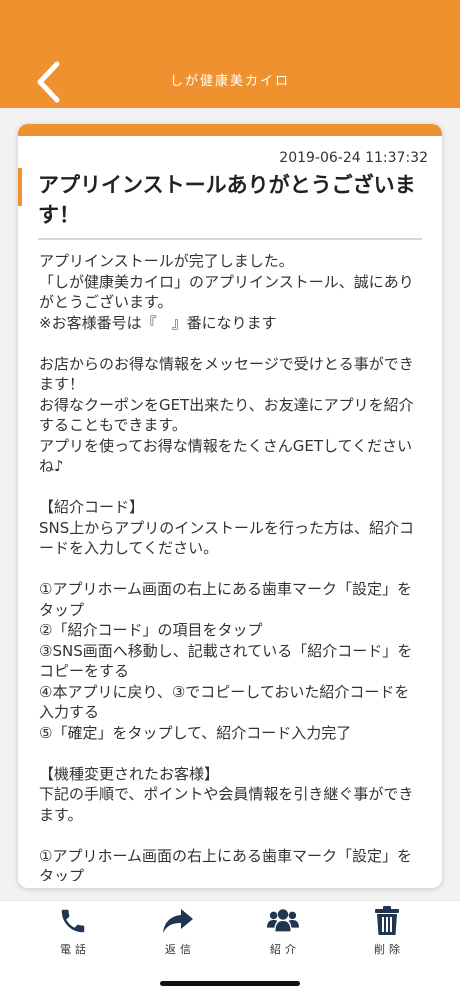  I want to click on message-body-line: お店からのお得な情報をメッセージで受けとる事ができます！, so click(226, 374).